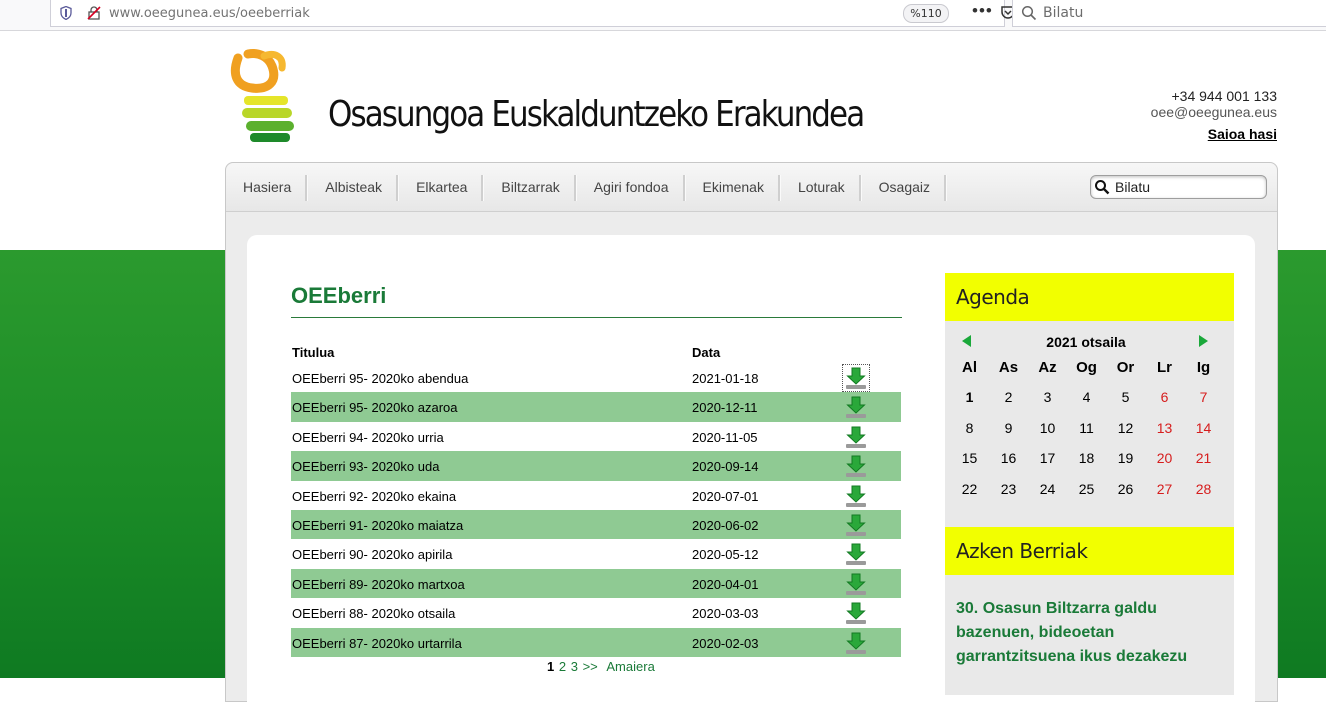  I want to click on calendar-day: 5, so click(1125, 397).